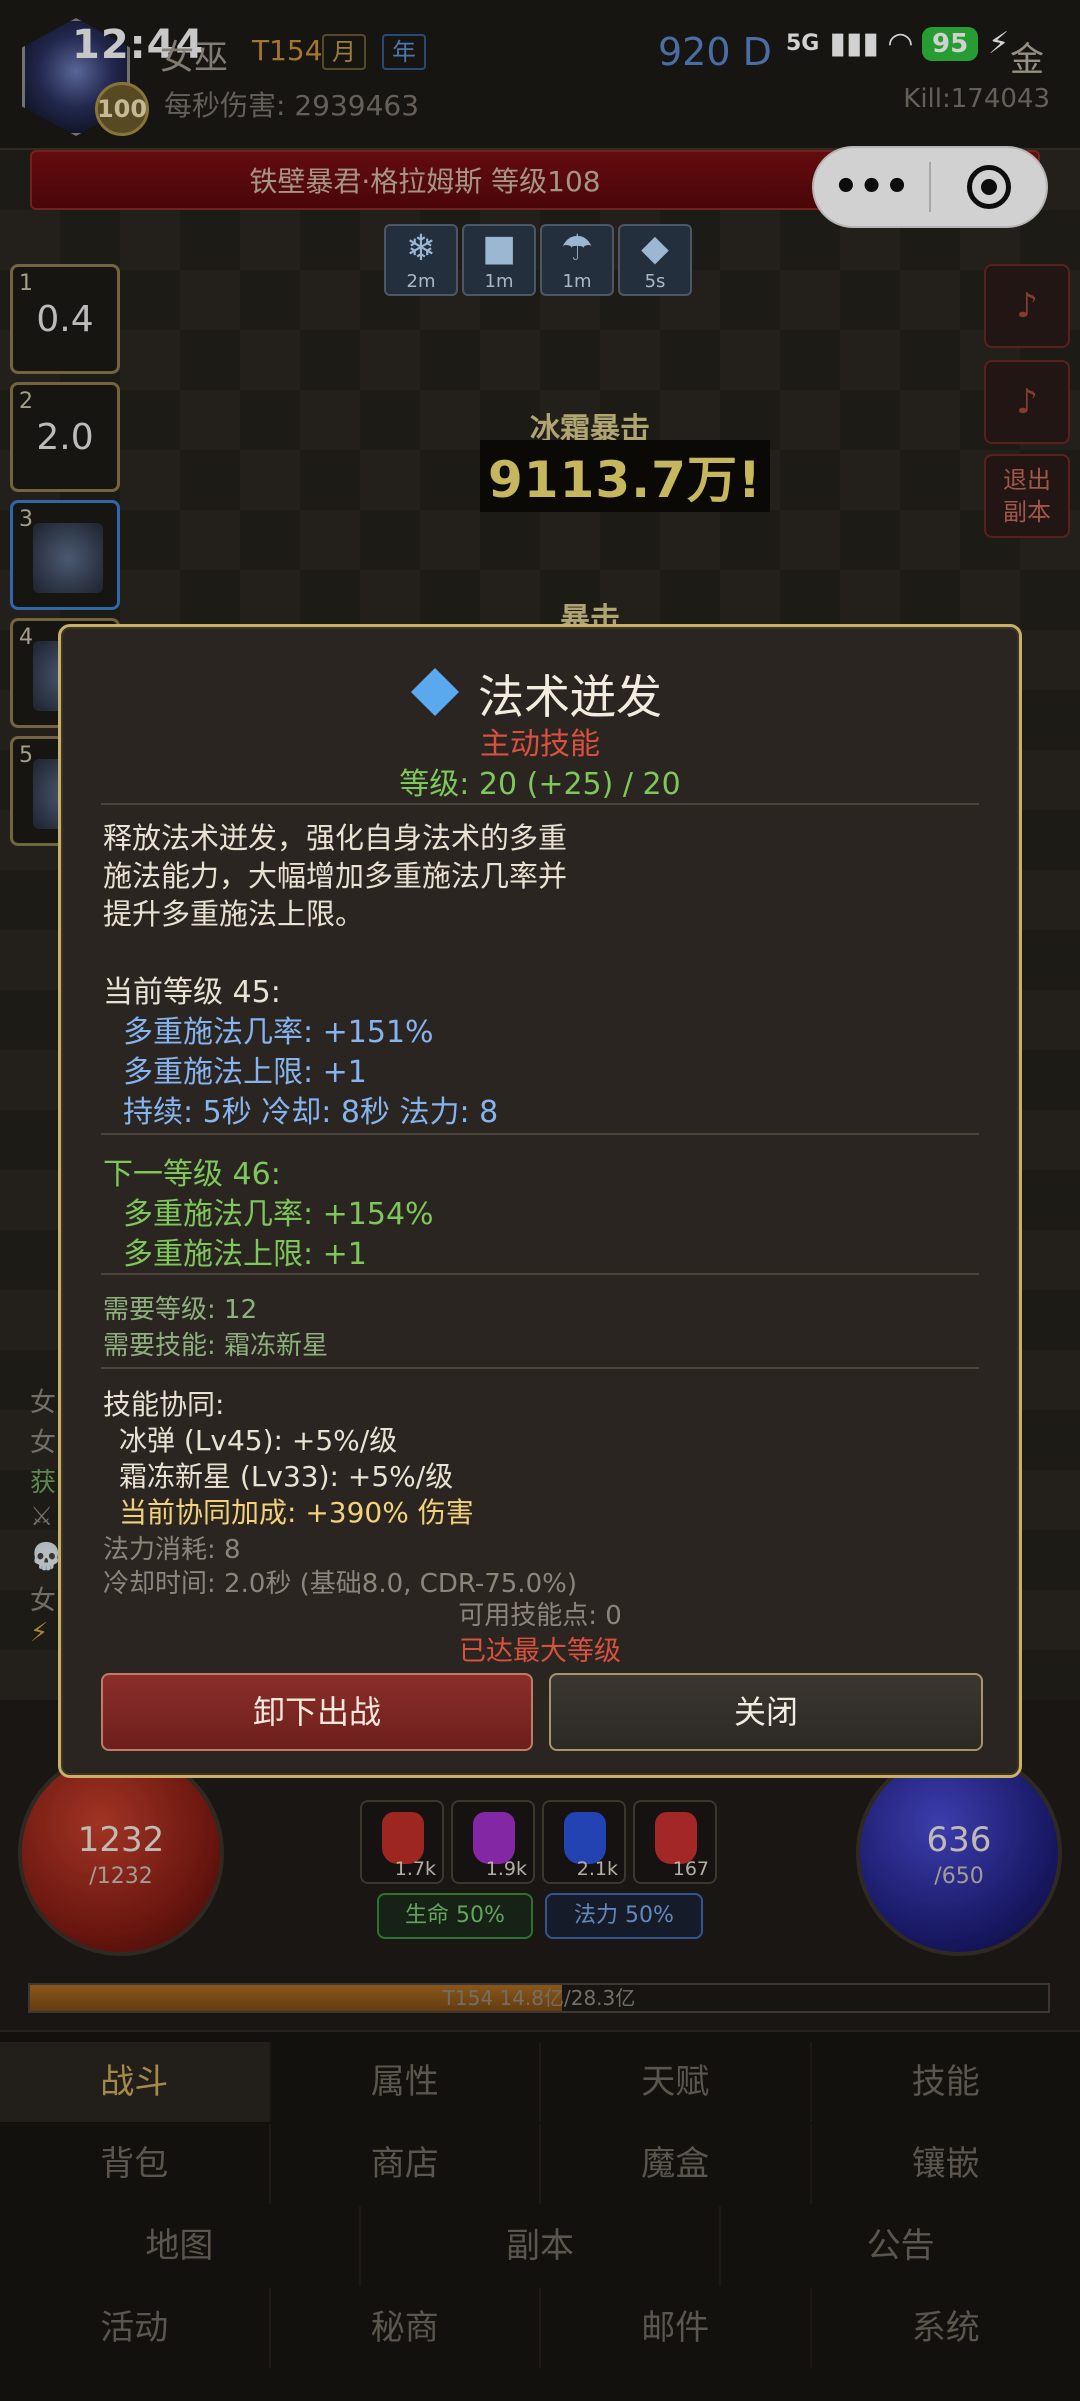 The image size is (1080, 2401). Describe the element at coordinates (192, 992) in the screenshot. I see `current-level-heading: 当前等级 45:` at that location.